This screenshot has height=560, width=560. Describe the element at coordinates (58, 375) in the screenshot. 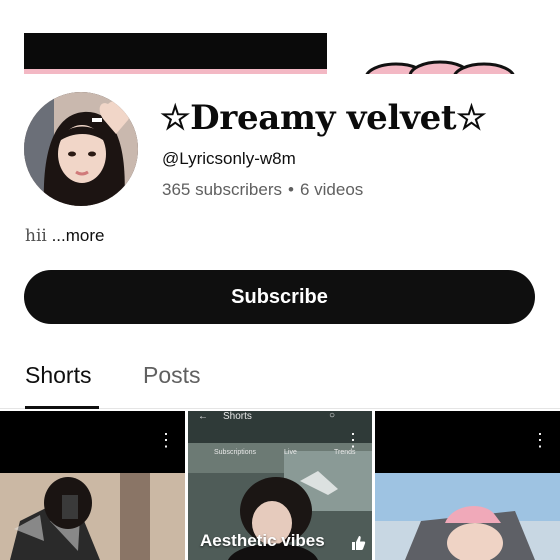

I see `tab-shorts: Shorts` at that location.